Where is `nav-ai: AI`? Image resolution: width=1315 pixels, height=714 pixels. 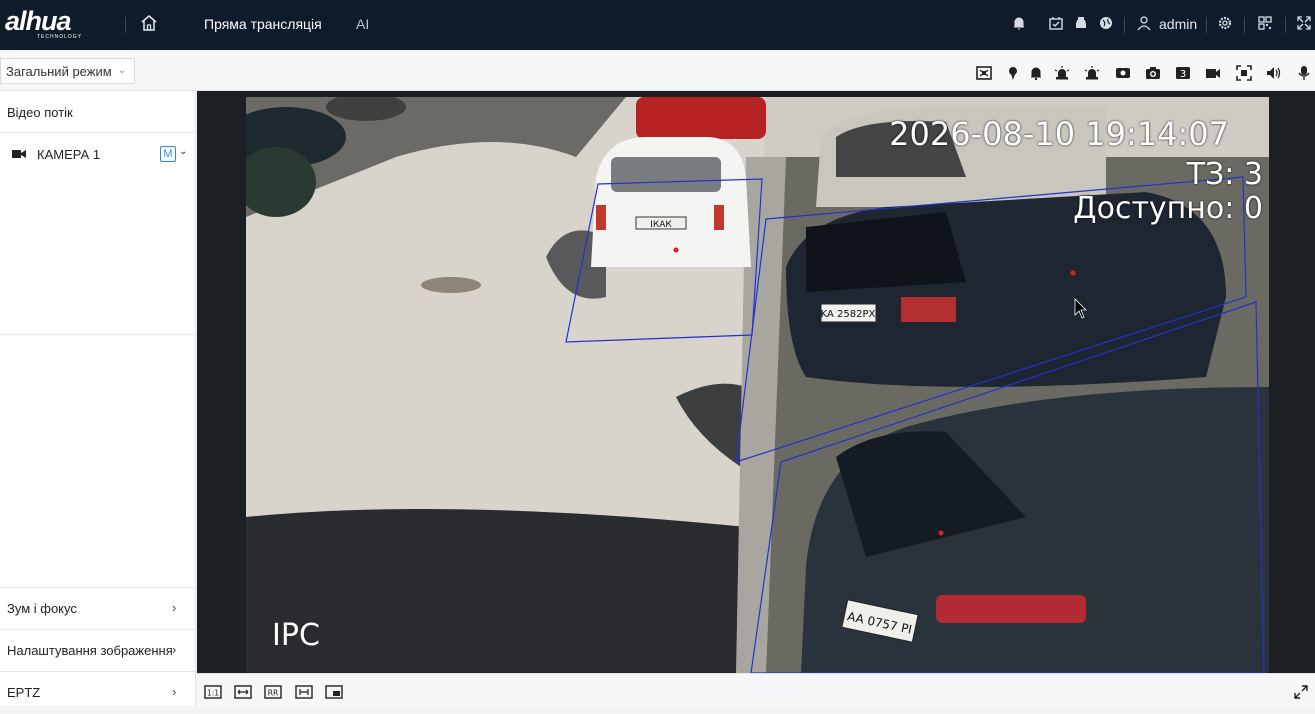 nav-ai: AI is located at coordinates (362, 24).